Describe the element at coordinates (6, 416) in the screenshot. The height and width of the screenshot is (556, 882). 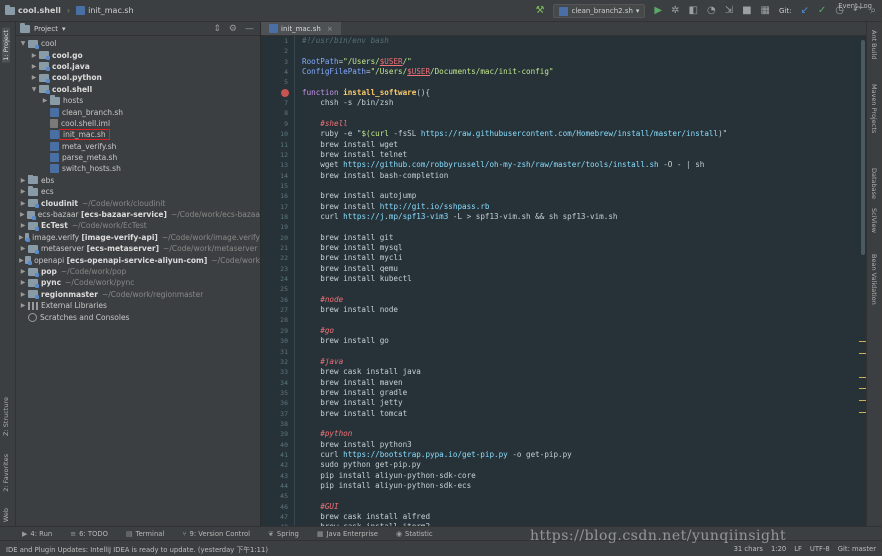
I see `structure-tool-tab: Z: Structure` at that location.